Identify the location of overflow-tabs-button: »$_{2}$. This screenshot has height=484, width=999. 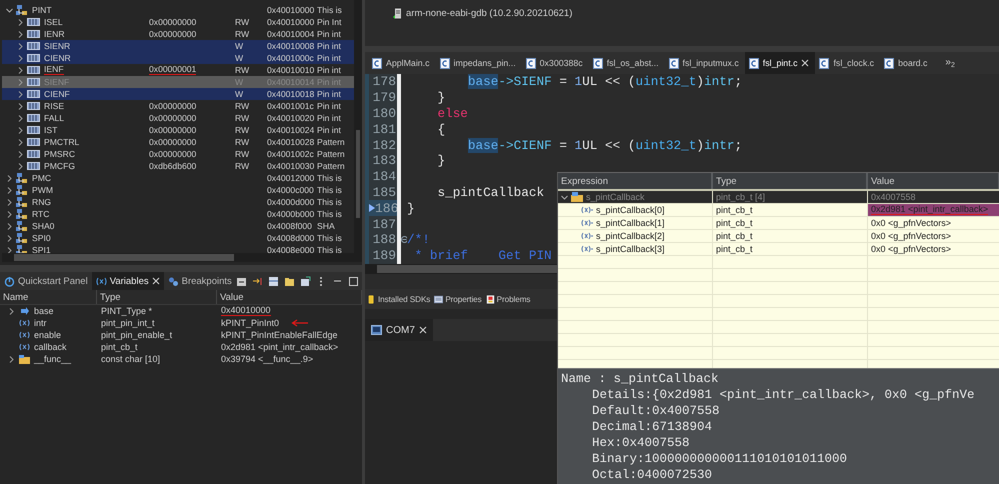
(944, 63).